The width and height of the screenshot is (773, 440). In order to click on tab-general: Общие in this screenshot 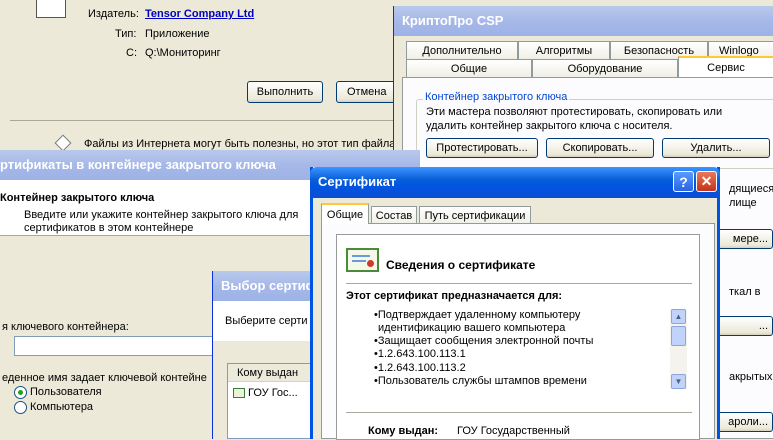, I will do `click(469, 68)`.